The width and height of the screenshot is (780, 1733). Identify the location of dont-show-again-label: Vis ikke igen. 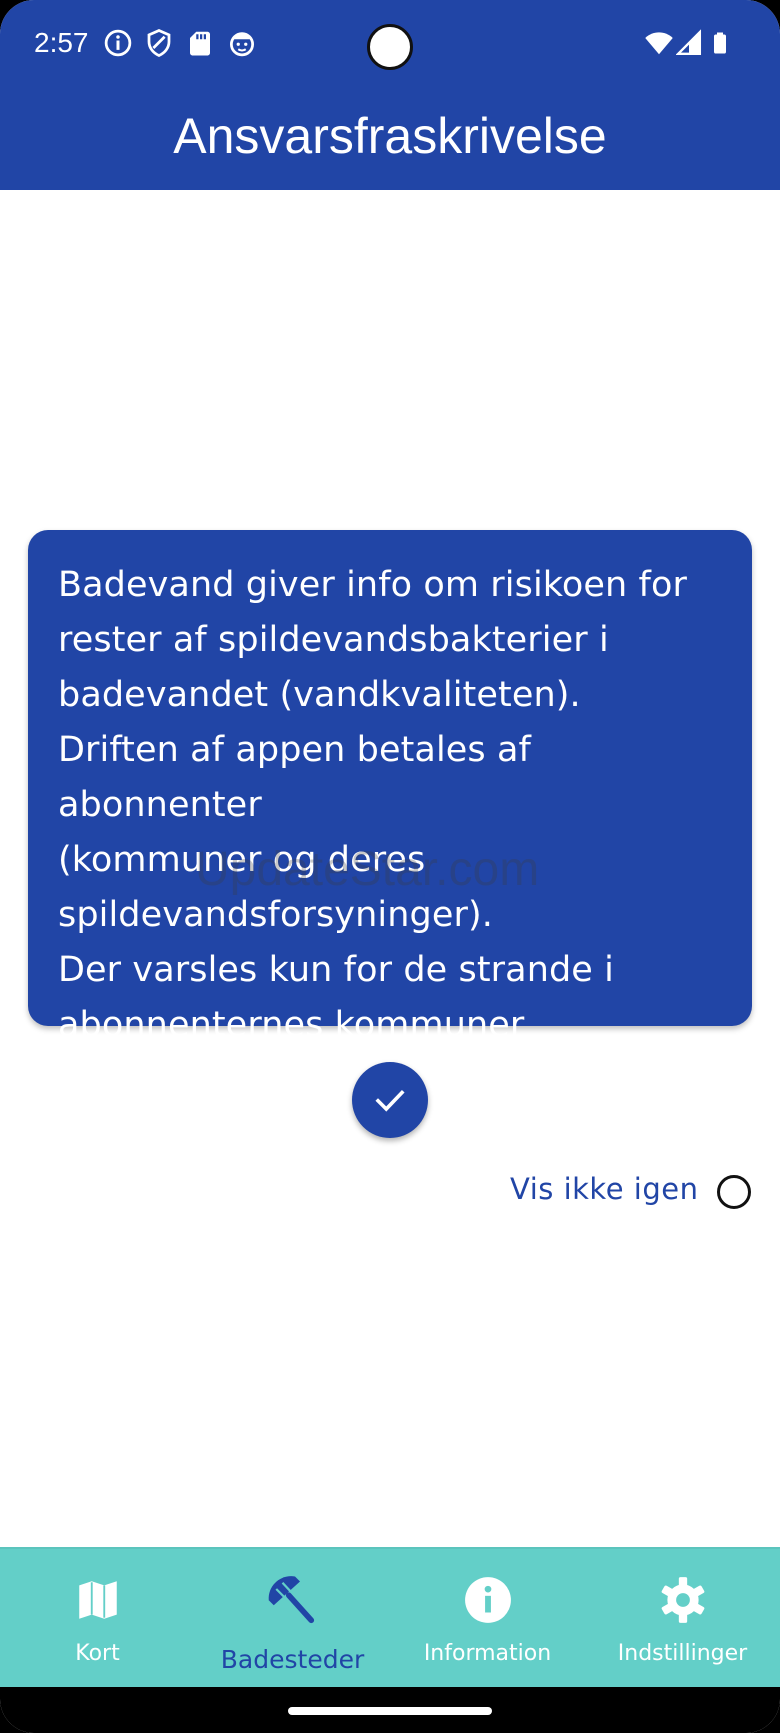
(604, 1189).